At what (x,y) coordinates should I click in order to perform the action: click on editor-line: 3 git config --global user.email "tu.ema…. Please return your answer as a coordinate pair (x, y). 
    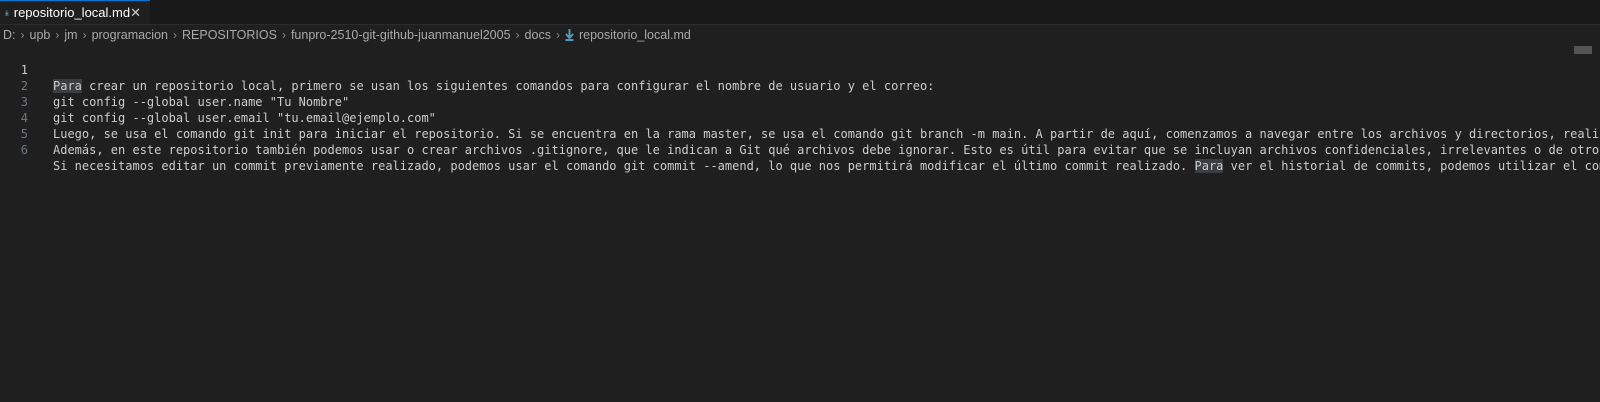
    Looking at the image, I should click on (218, 101).